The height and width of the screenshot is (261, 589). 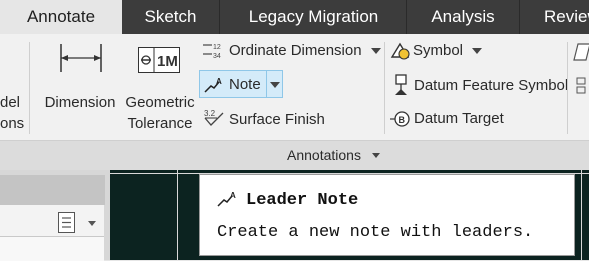 What do you see at coordinates (80, 77) in the screenshot?
I see `dimension-button: Dimension` at bounding box center [80, 77].